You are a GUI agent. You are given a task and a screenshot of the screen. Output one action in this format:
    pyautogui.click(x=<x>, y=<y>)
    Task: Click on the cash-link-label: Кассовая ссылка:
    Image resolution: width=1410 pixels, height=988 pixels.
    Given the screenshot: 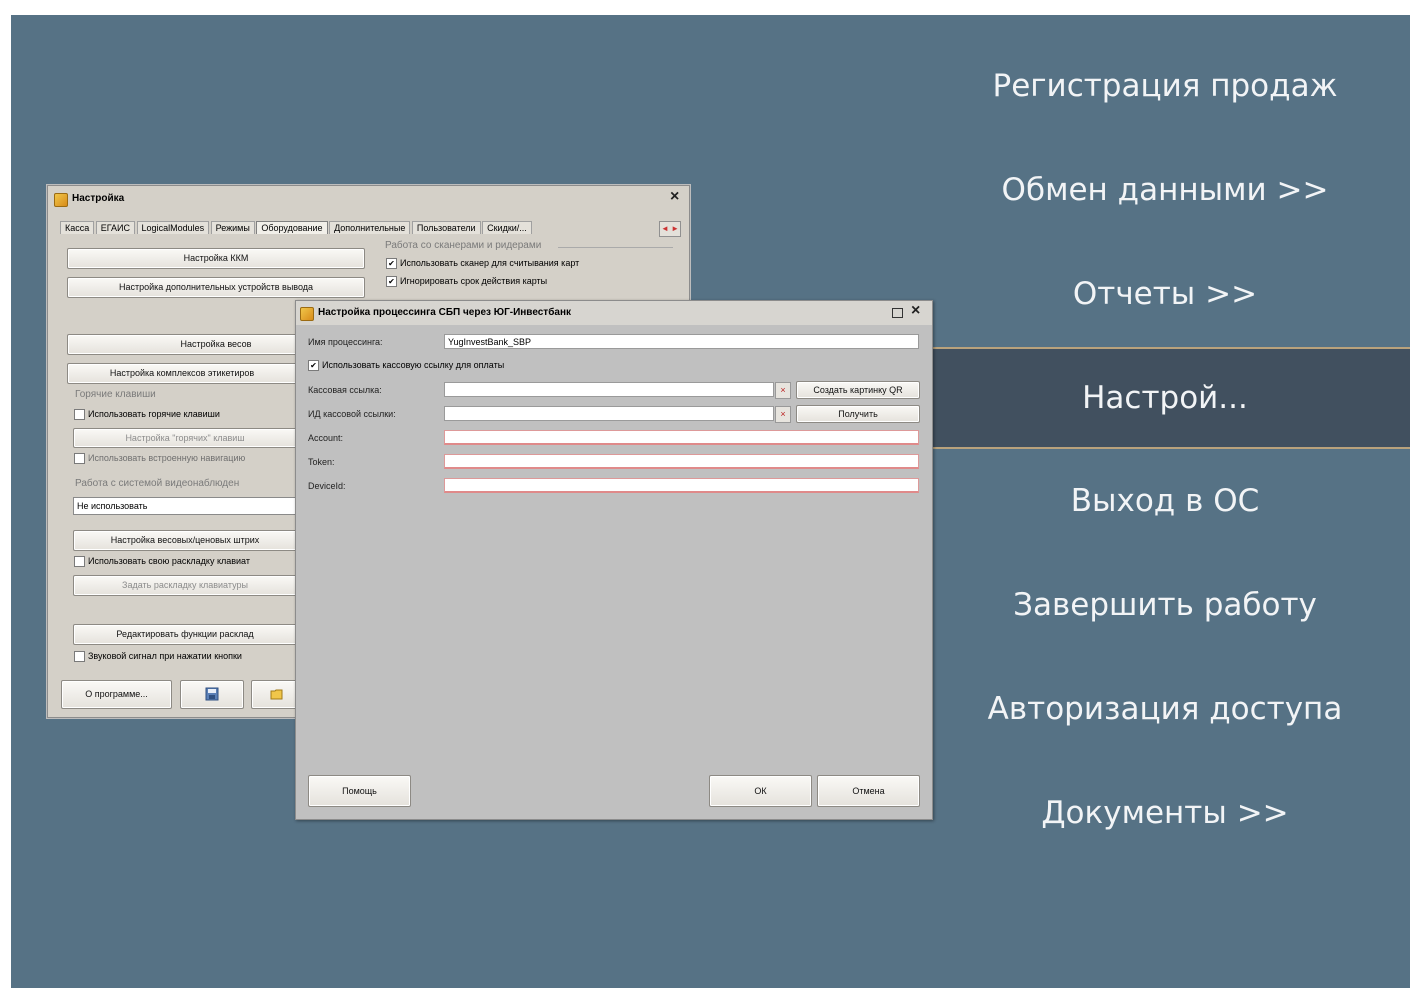 What is the action you would take?
    pyautogui.click(x=345, y=390)
    